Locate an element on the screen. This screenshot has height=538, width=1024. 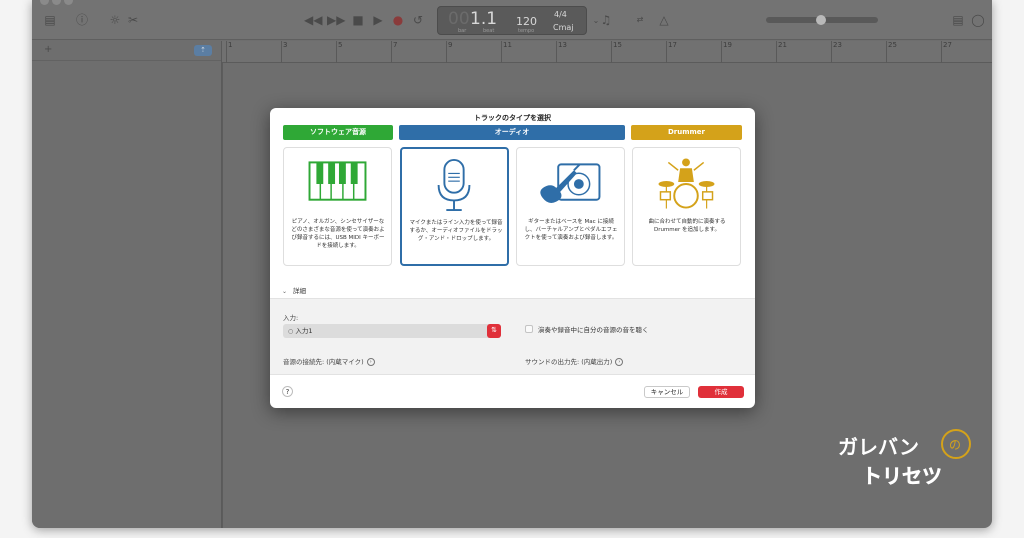
catch-playhead-icon: ⇡ is located at coordinates (203, 50).